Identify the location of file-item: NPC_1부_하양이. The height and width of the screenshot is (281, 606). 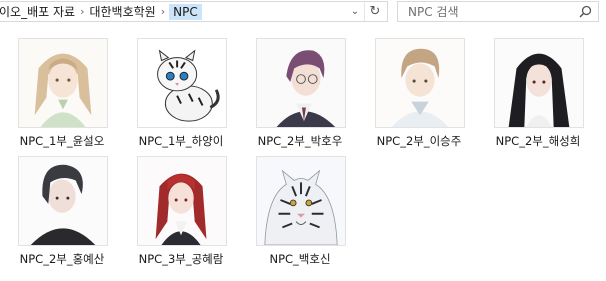
(174, 89).